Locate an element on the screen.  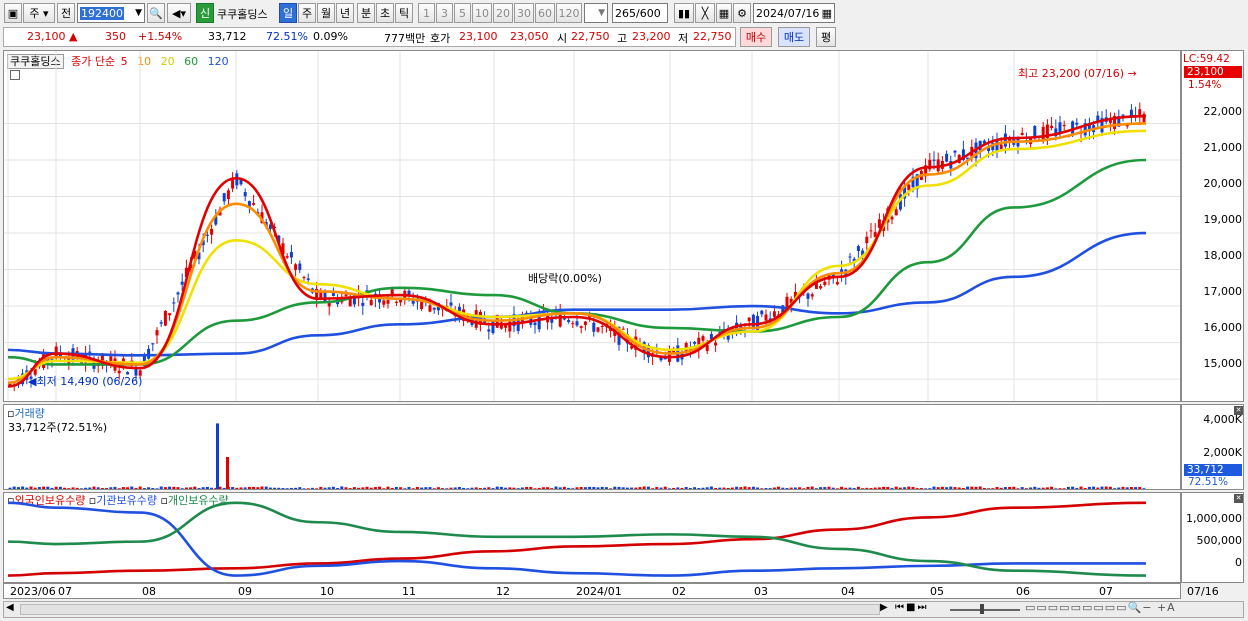
tab-minute: 분 is located at coordinates (366, 13).